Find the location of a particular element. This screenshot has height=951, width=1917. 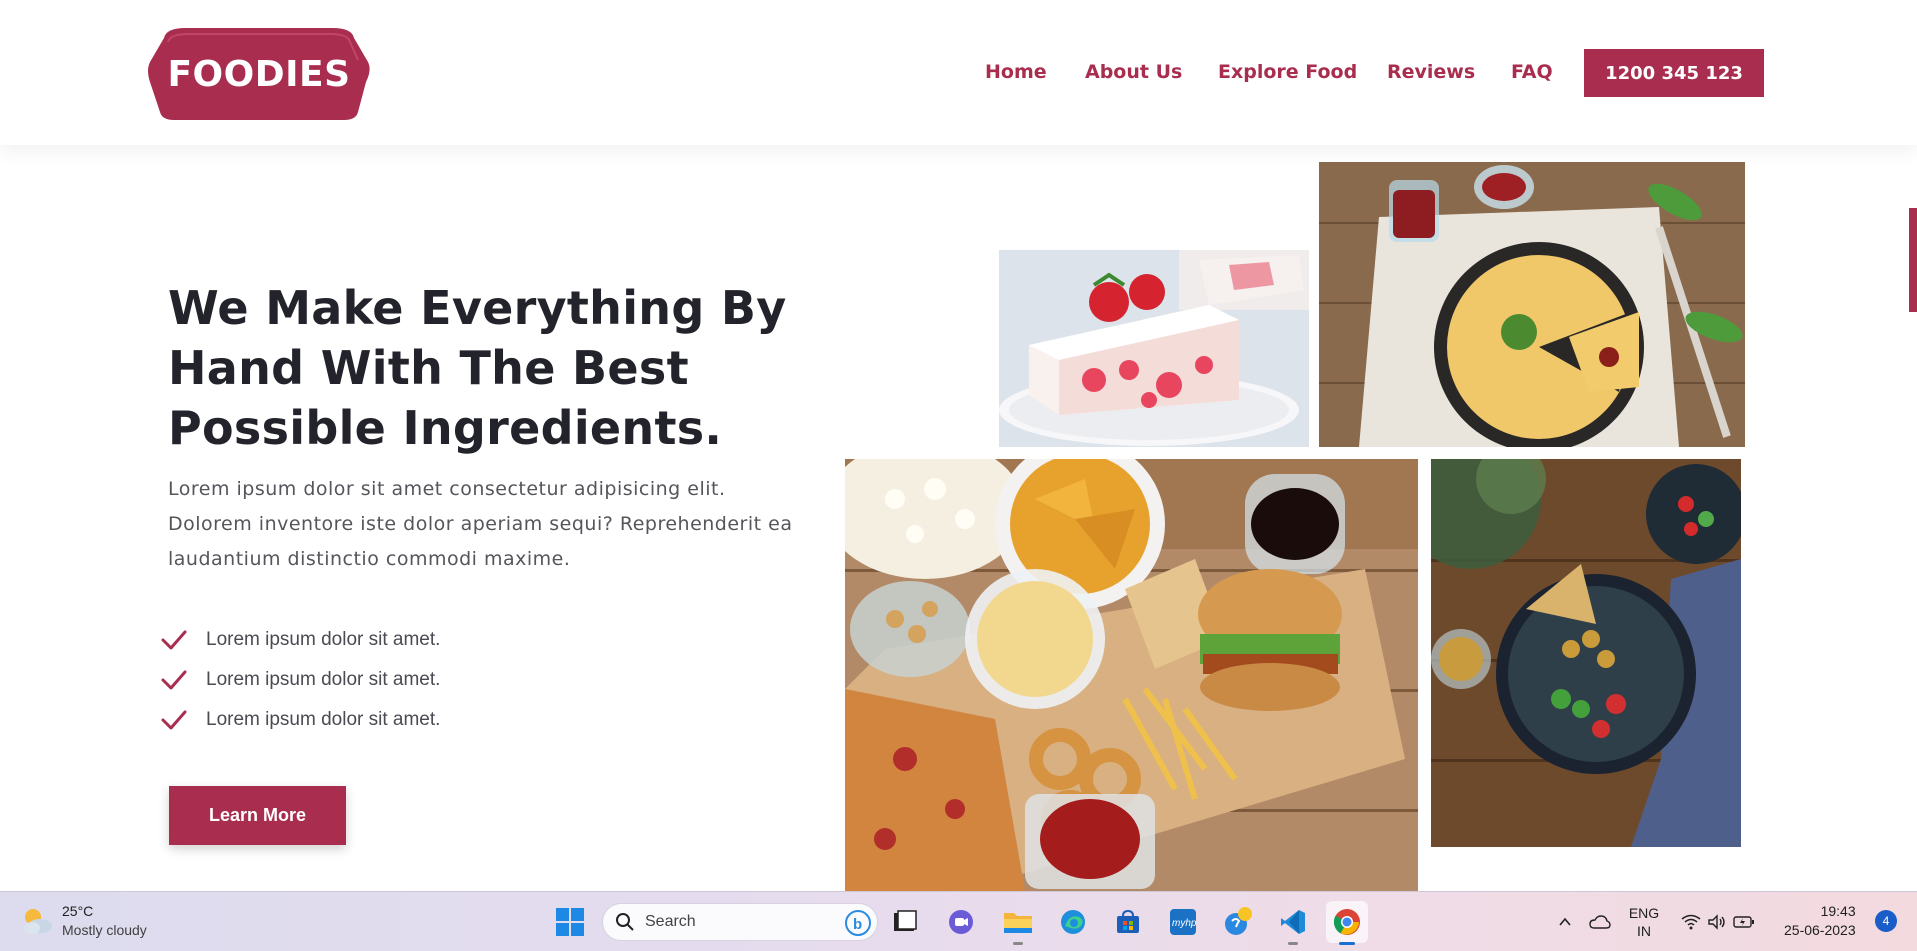

hero-title-line: We Make Everything By is located at coordinates (477, 308).